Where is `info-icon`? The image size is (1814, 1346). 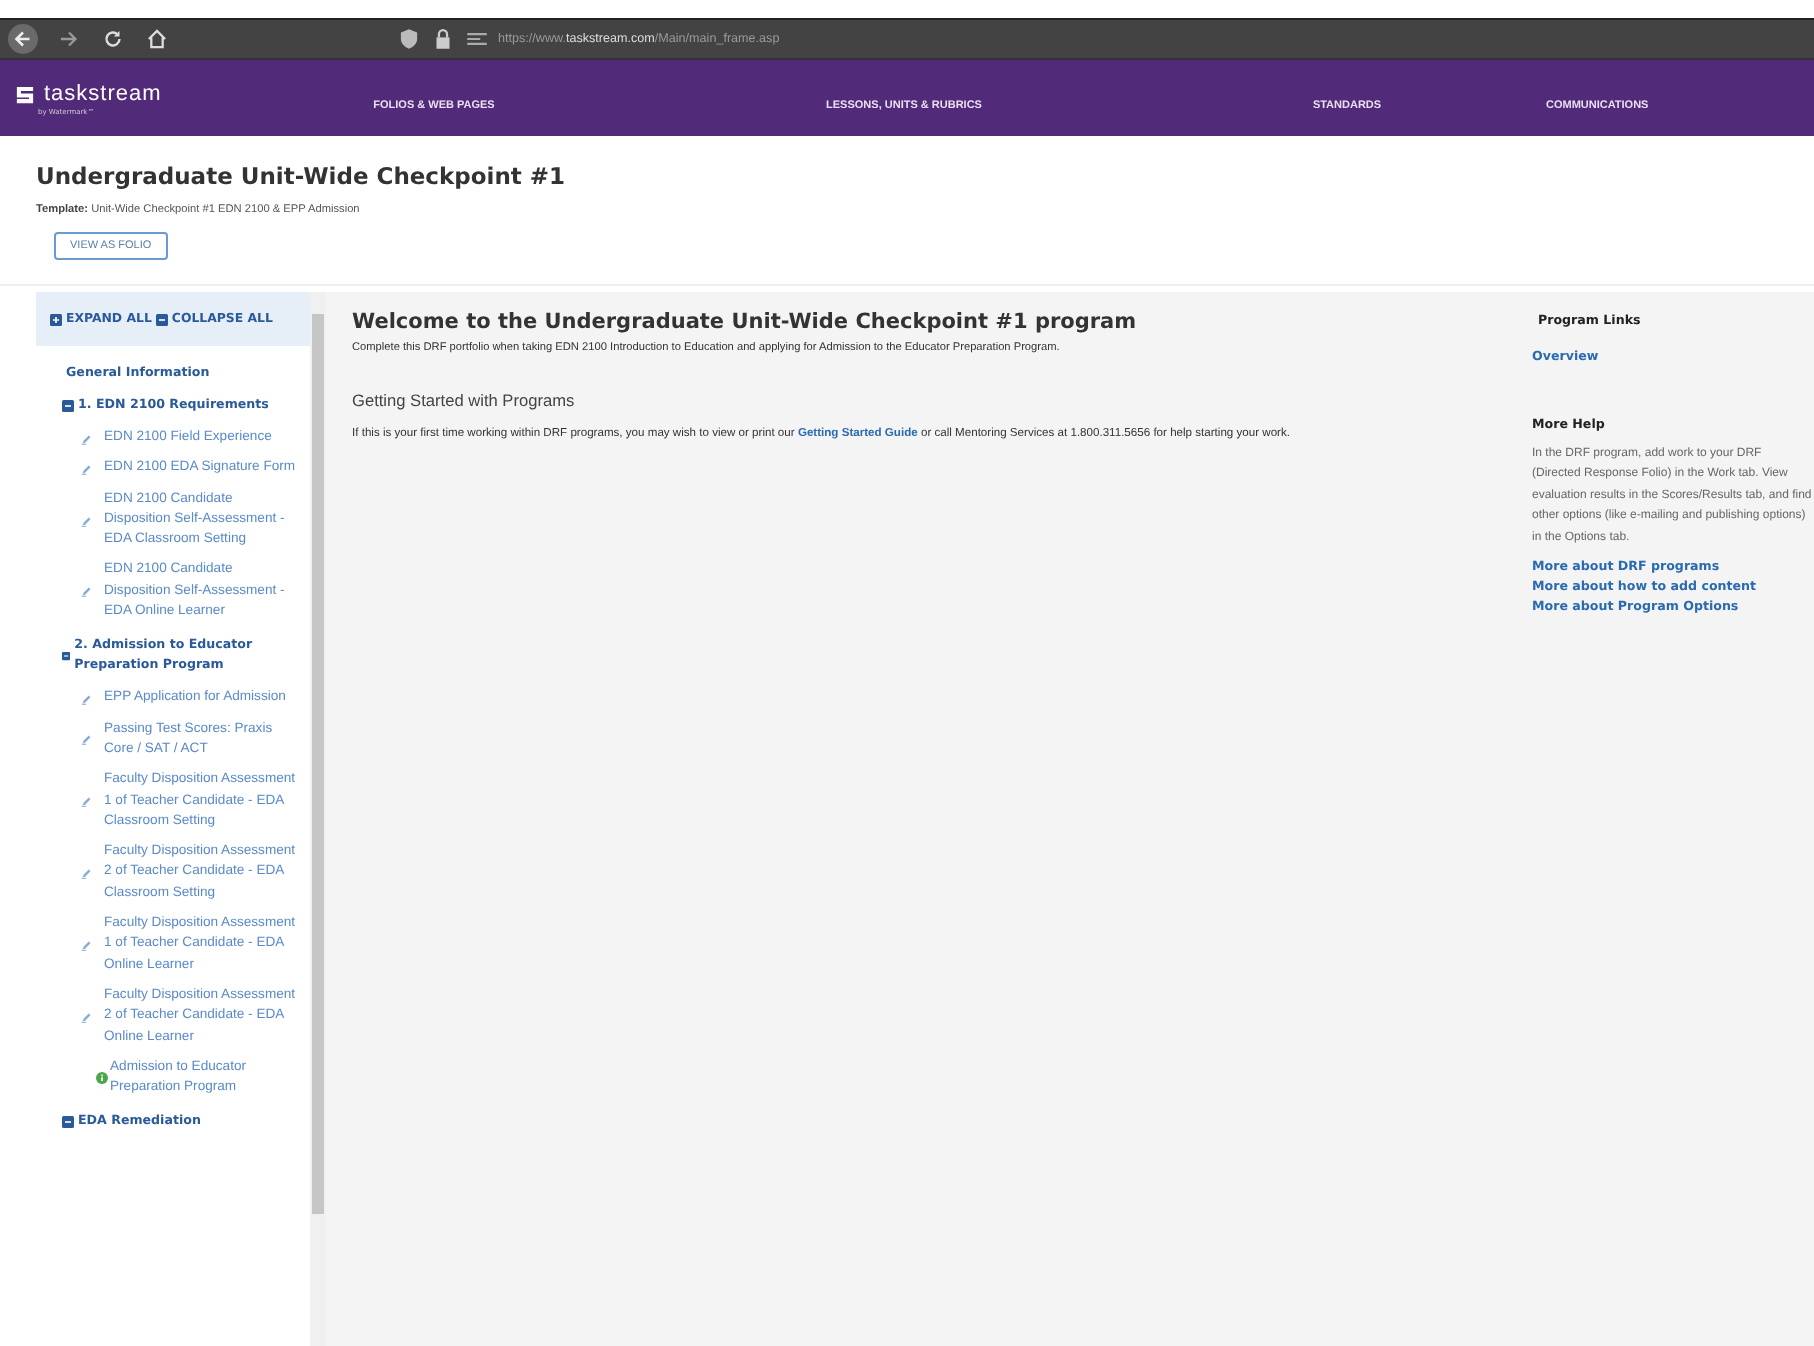 info-icon is located at coordinates (102, 1078).